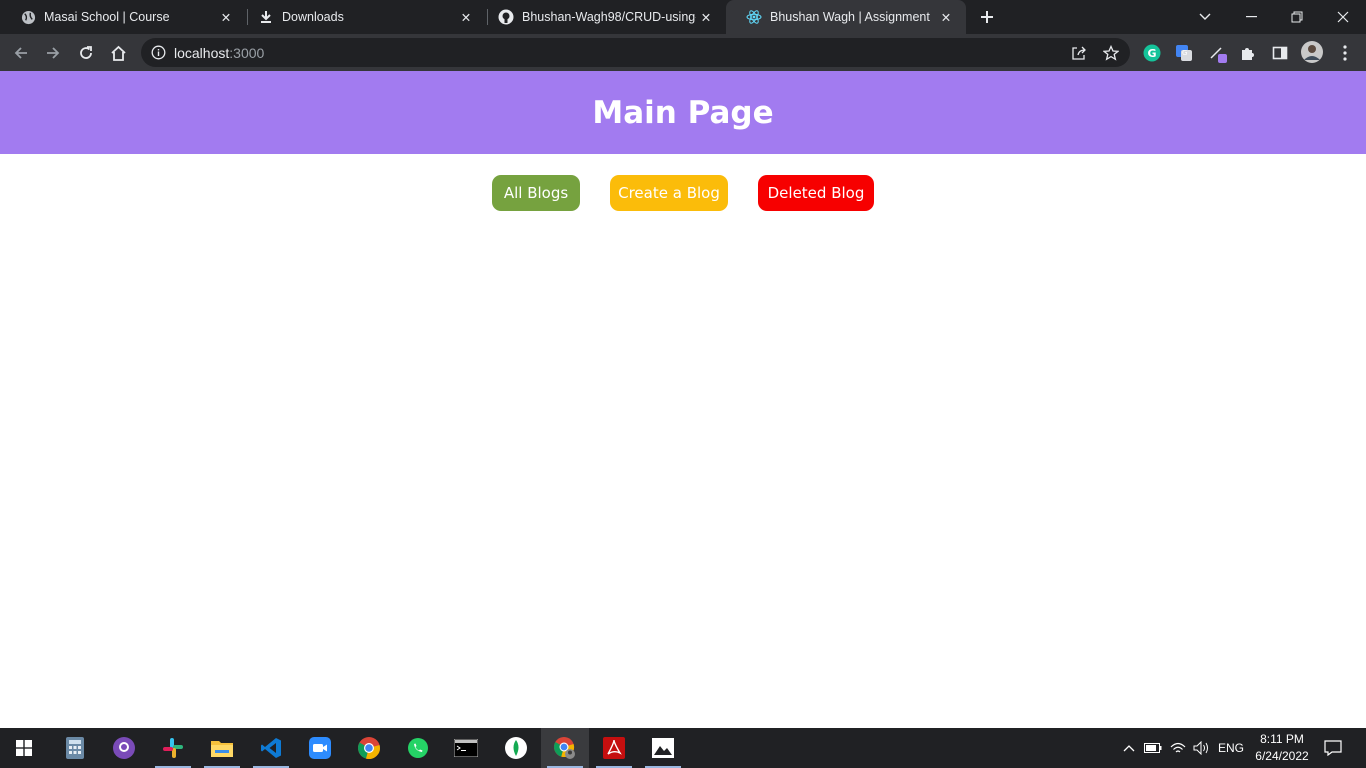 Image resolution: width=1366 pixels, height=768 pixels. I want to click on page-title: Main Page, so click(683, 112).